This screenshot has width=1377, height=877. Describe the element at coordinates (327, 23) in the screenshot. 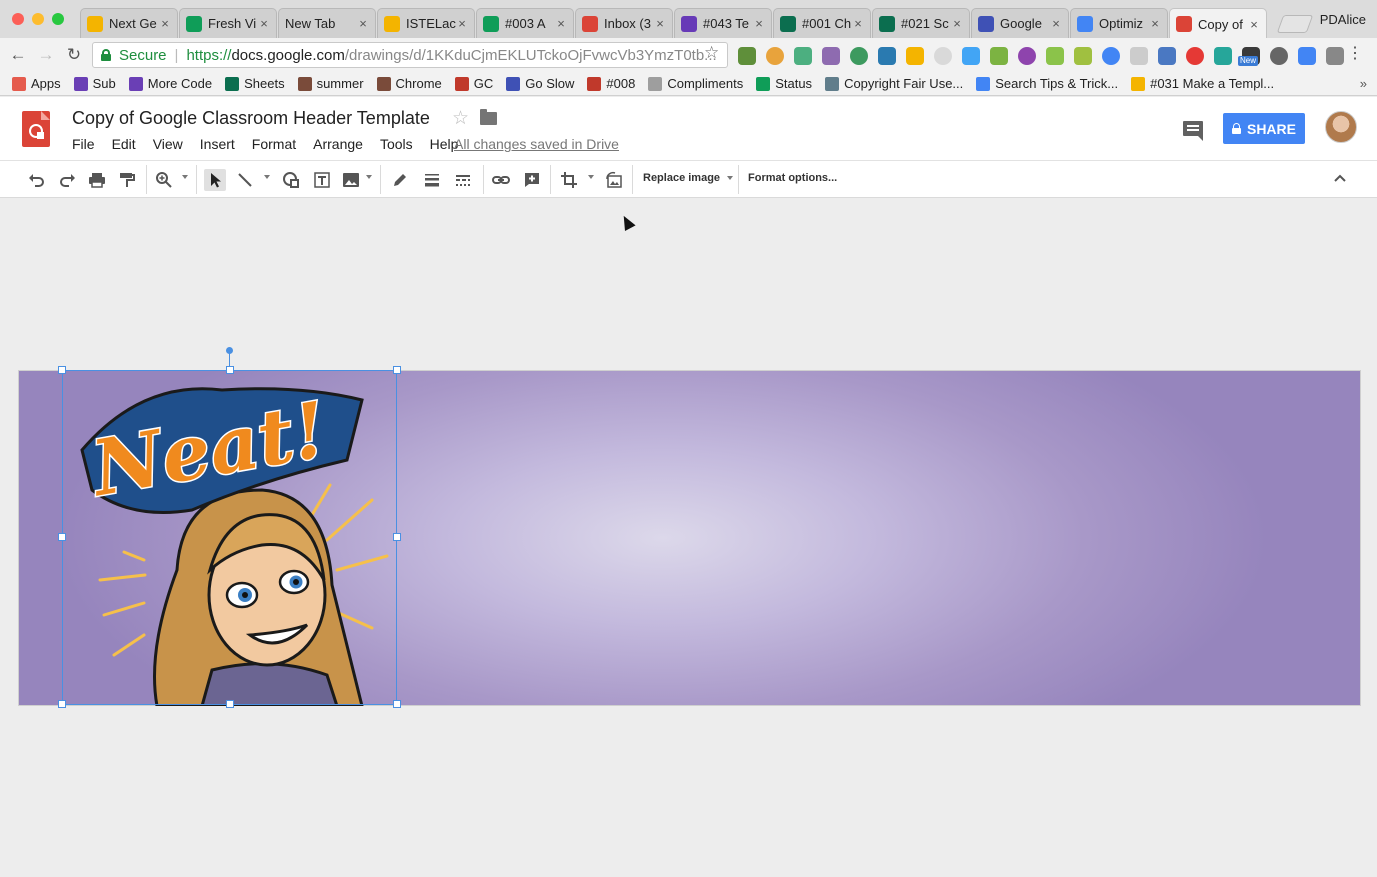

I see `browser-tab: New Tab ×` at that location.